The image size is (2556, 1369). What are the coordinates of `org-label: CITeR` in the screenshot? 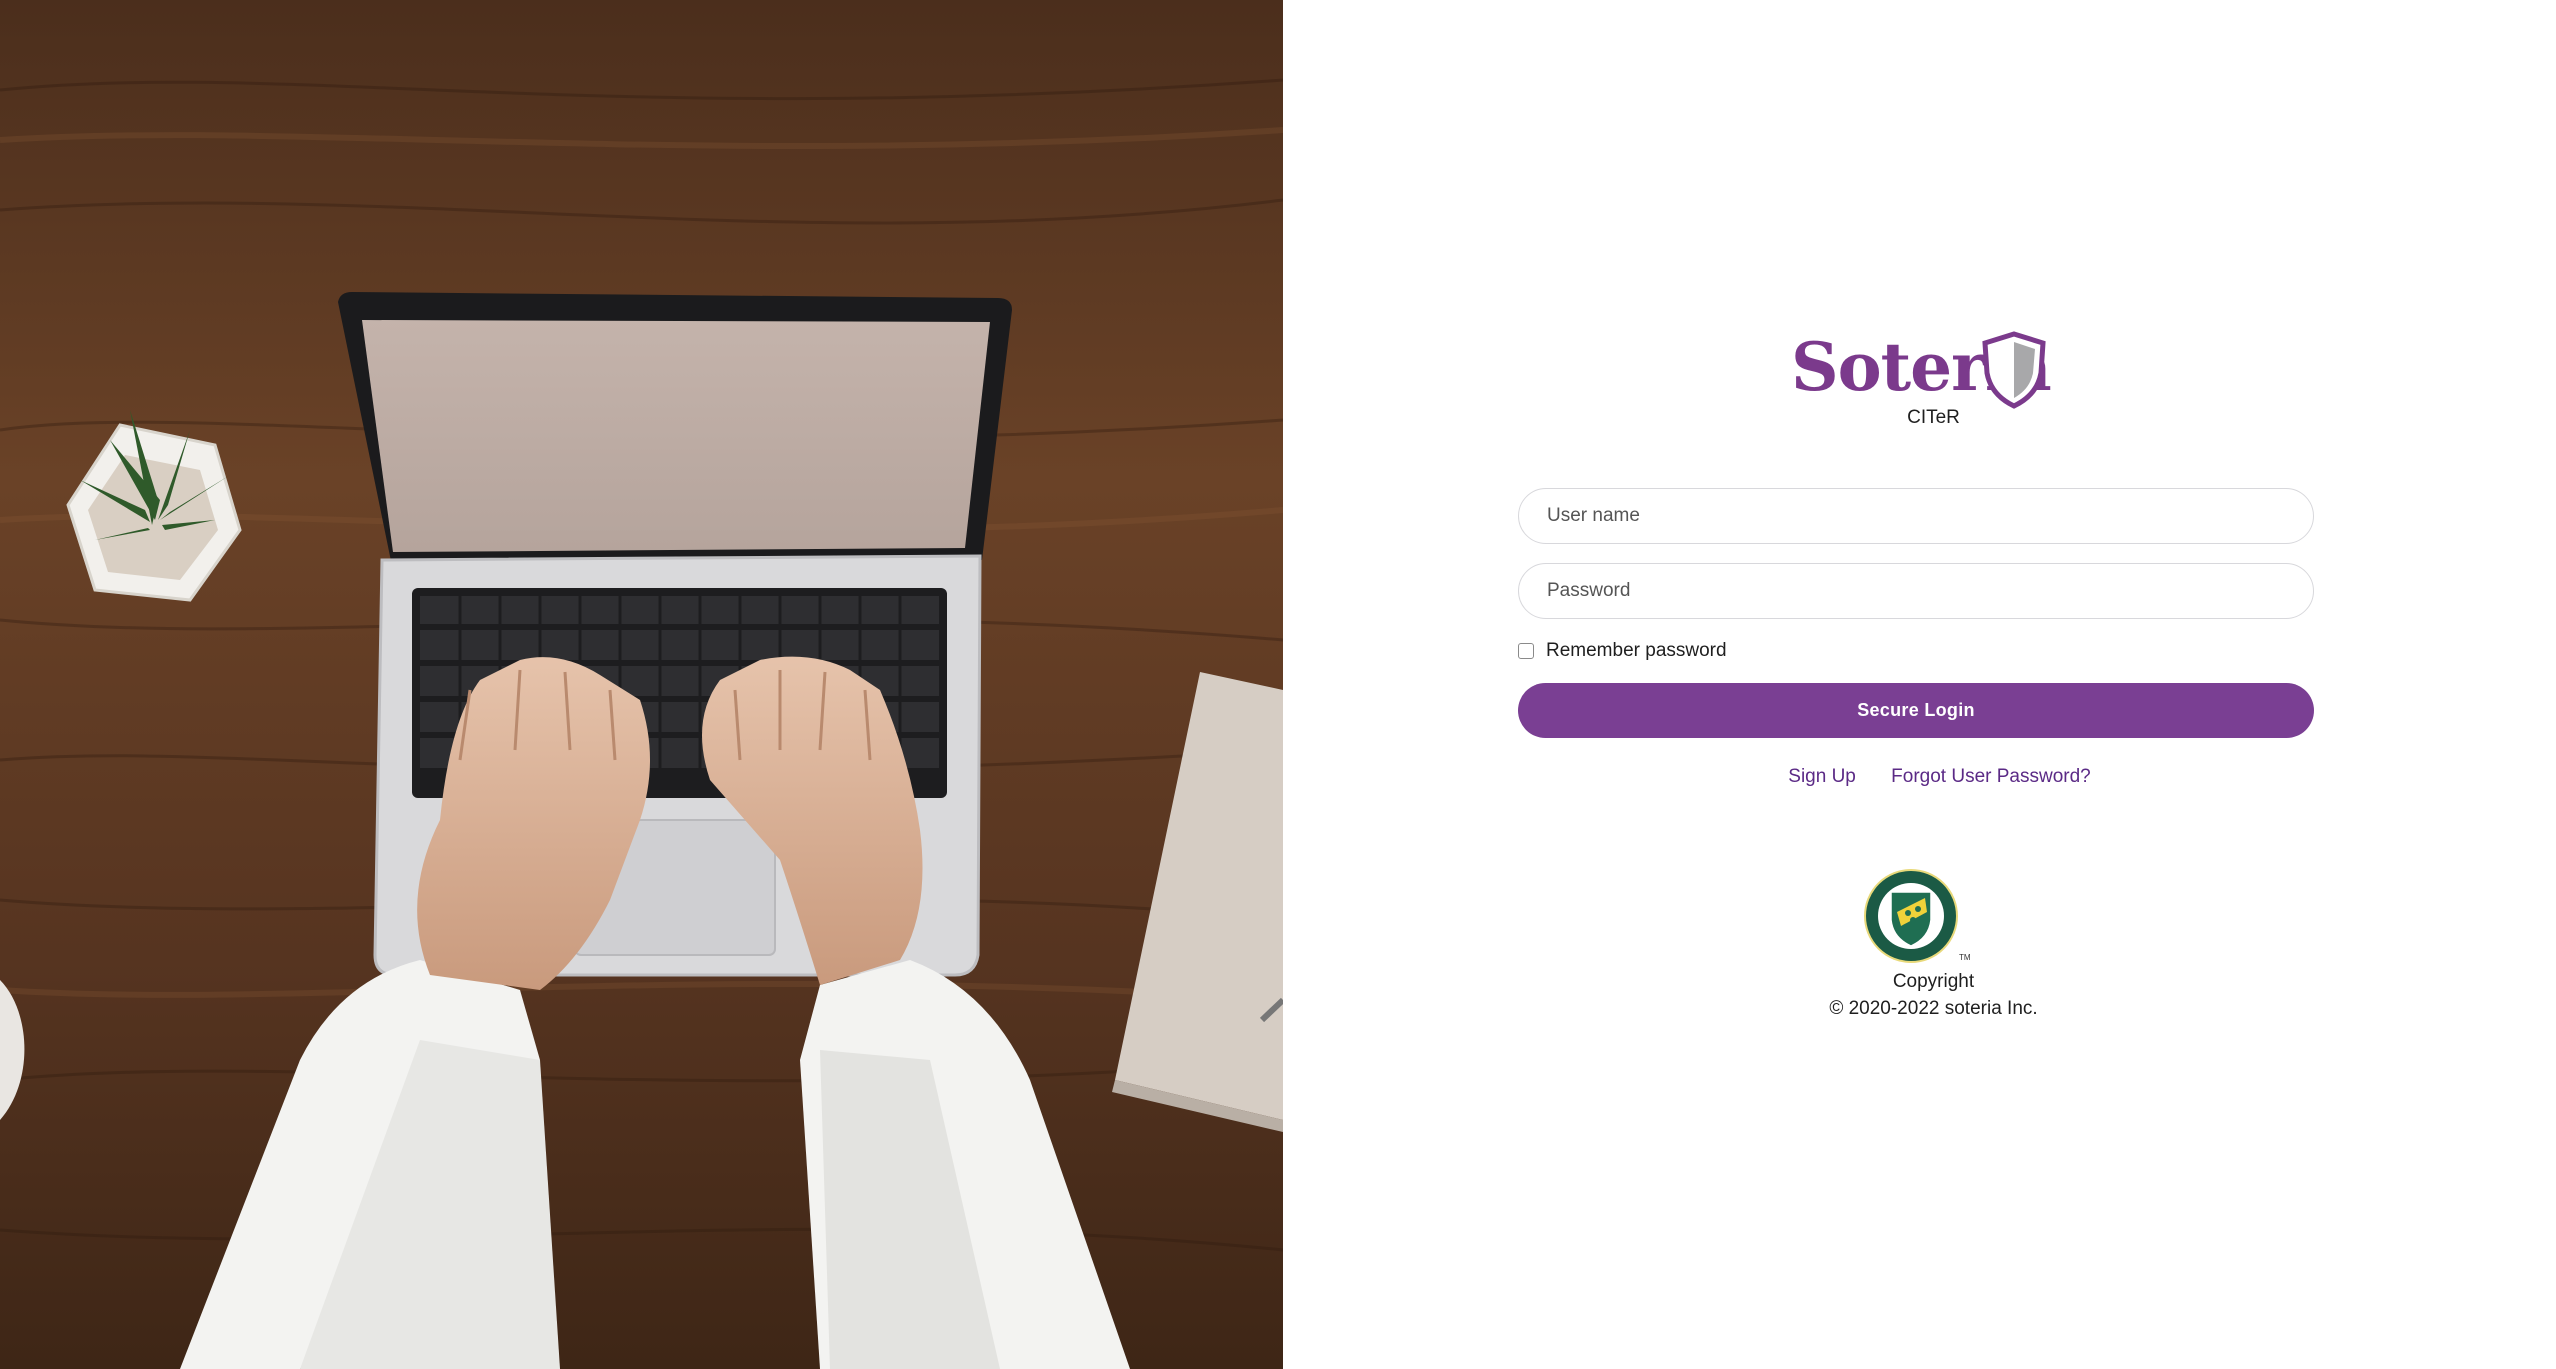 It's located at (1933, 417).